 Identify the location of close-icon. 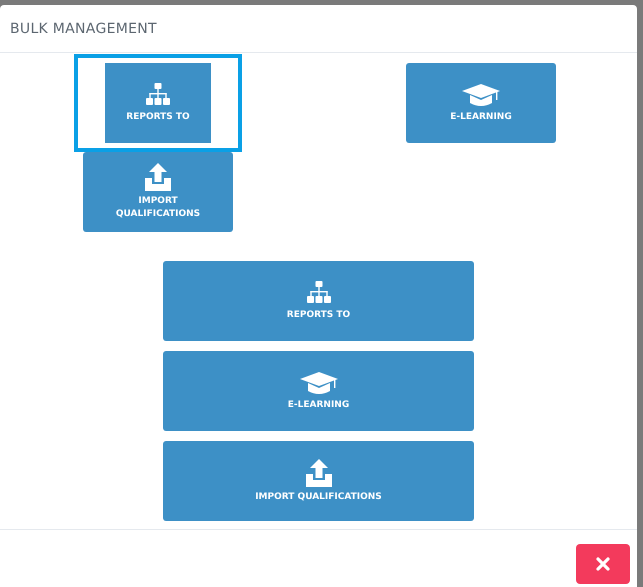
(603, 564).